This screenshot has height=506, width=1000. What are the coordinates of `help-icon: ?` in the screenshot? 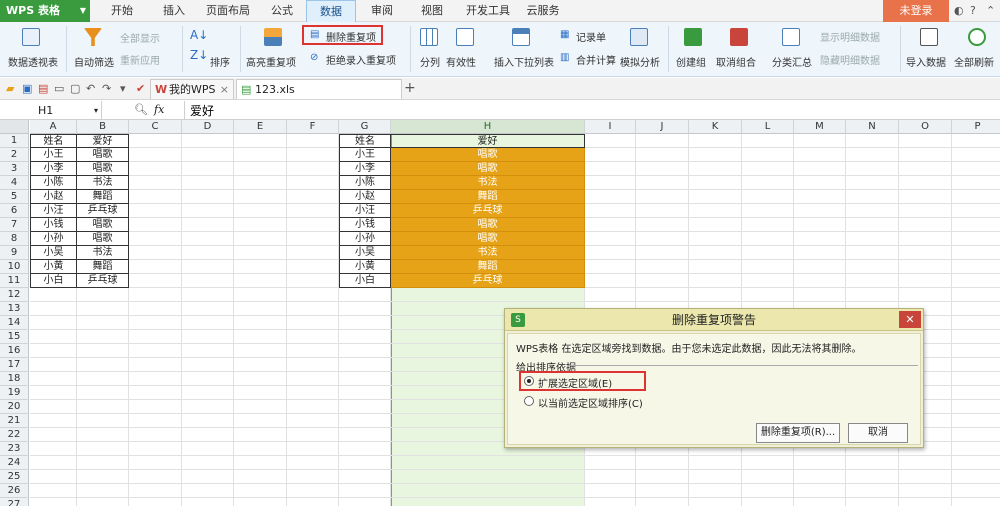 It's located at (973, 10).